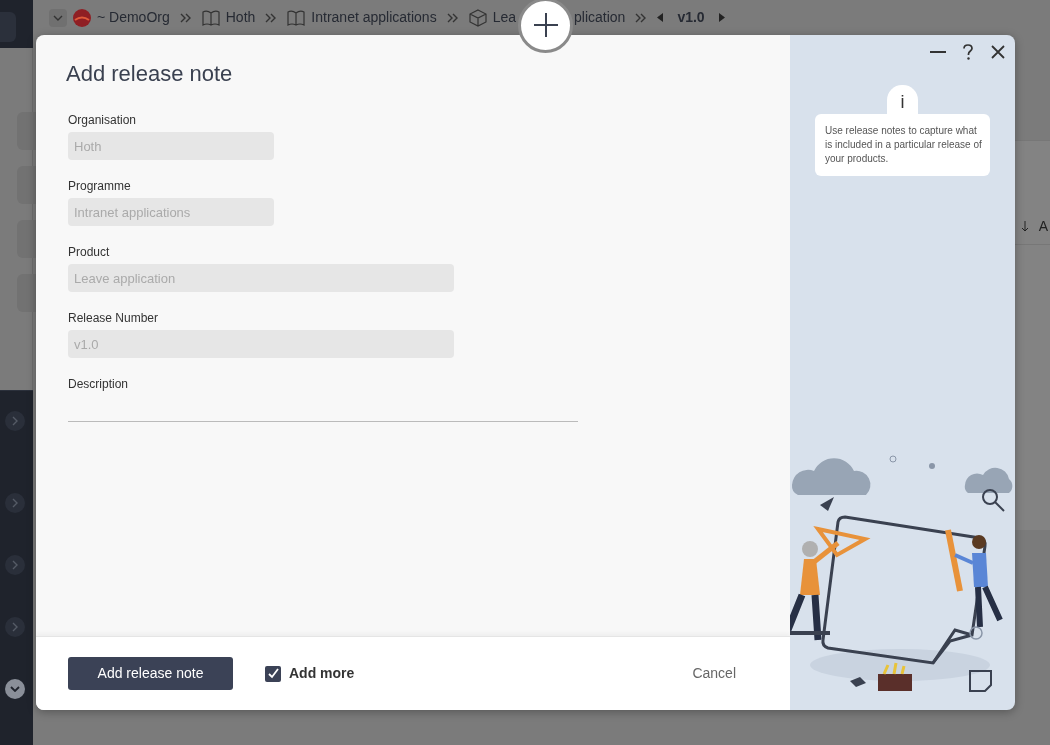  I want to click on submit-button: Add release note, so click(150, 673).